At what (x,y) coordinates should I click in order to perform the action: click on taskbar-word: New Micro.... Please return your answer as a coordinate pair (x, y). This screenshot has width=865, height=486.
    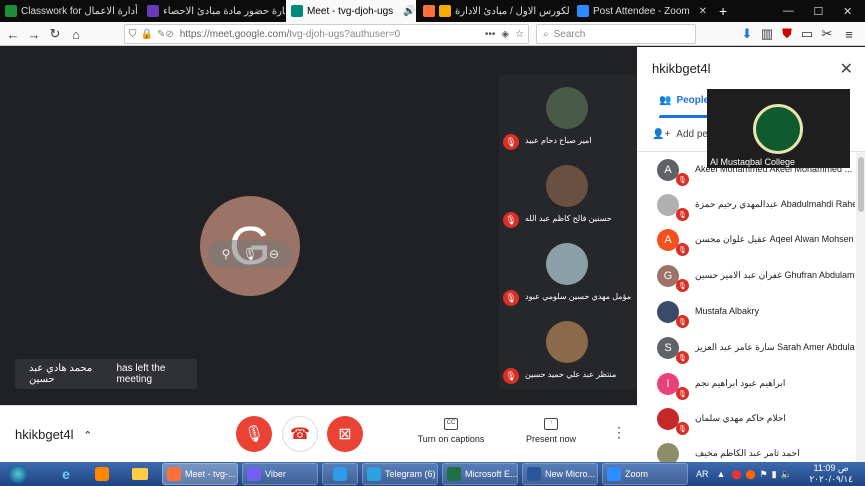
    Looking at the image, I should click on (560, 474).